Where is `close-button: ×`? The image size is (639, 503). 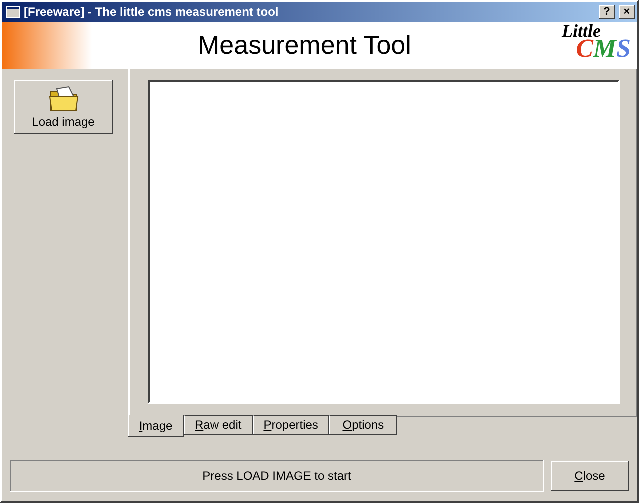
close-button: × is located at coordinates (627, 12).